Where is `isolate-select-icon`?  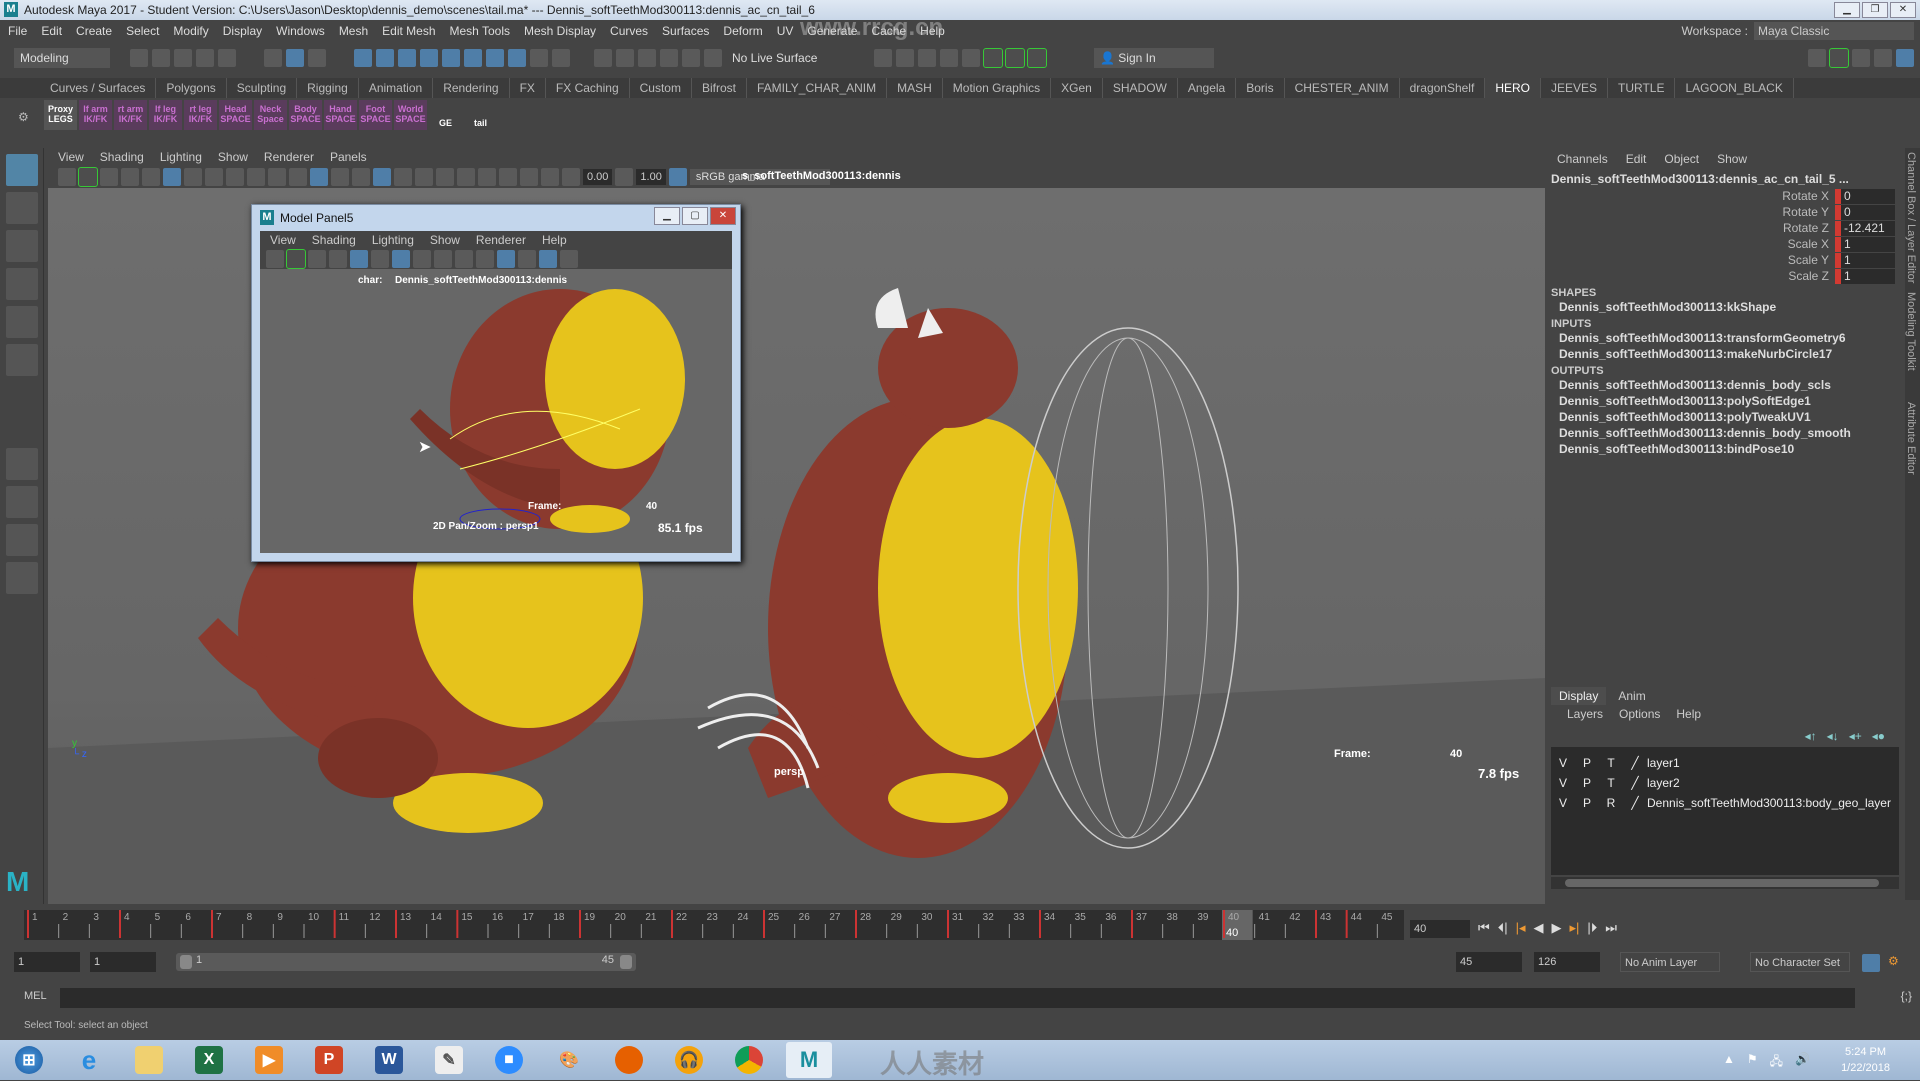 isolate-select-icon is located at coordinates (508, 177).